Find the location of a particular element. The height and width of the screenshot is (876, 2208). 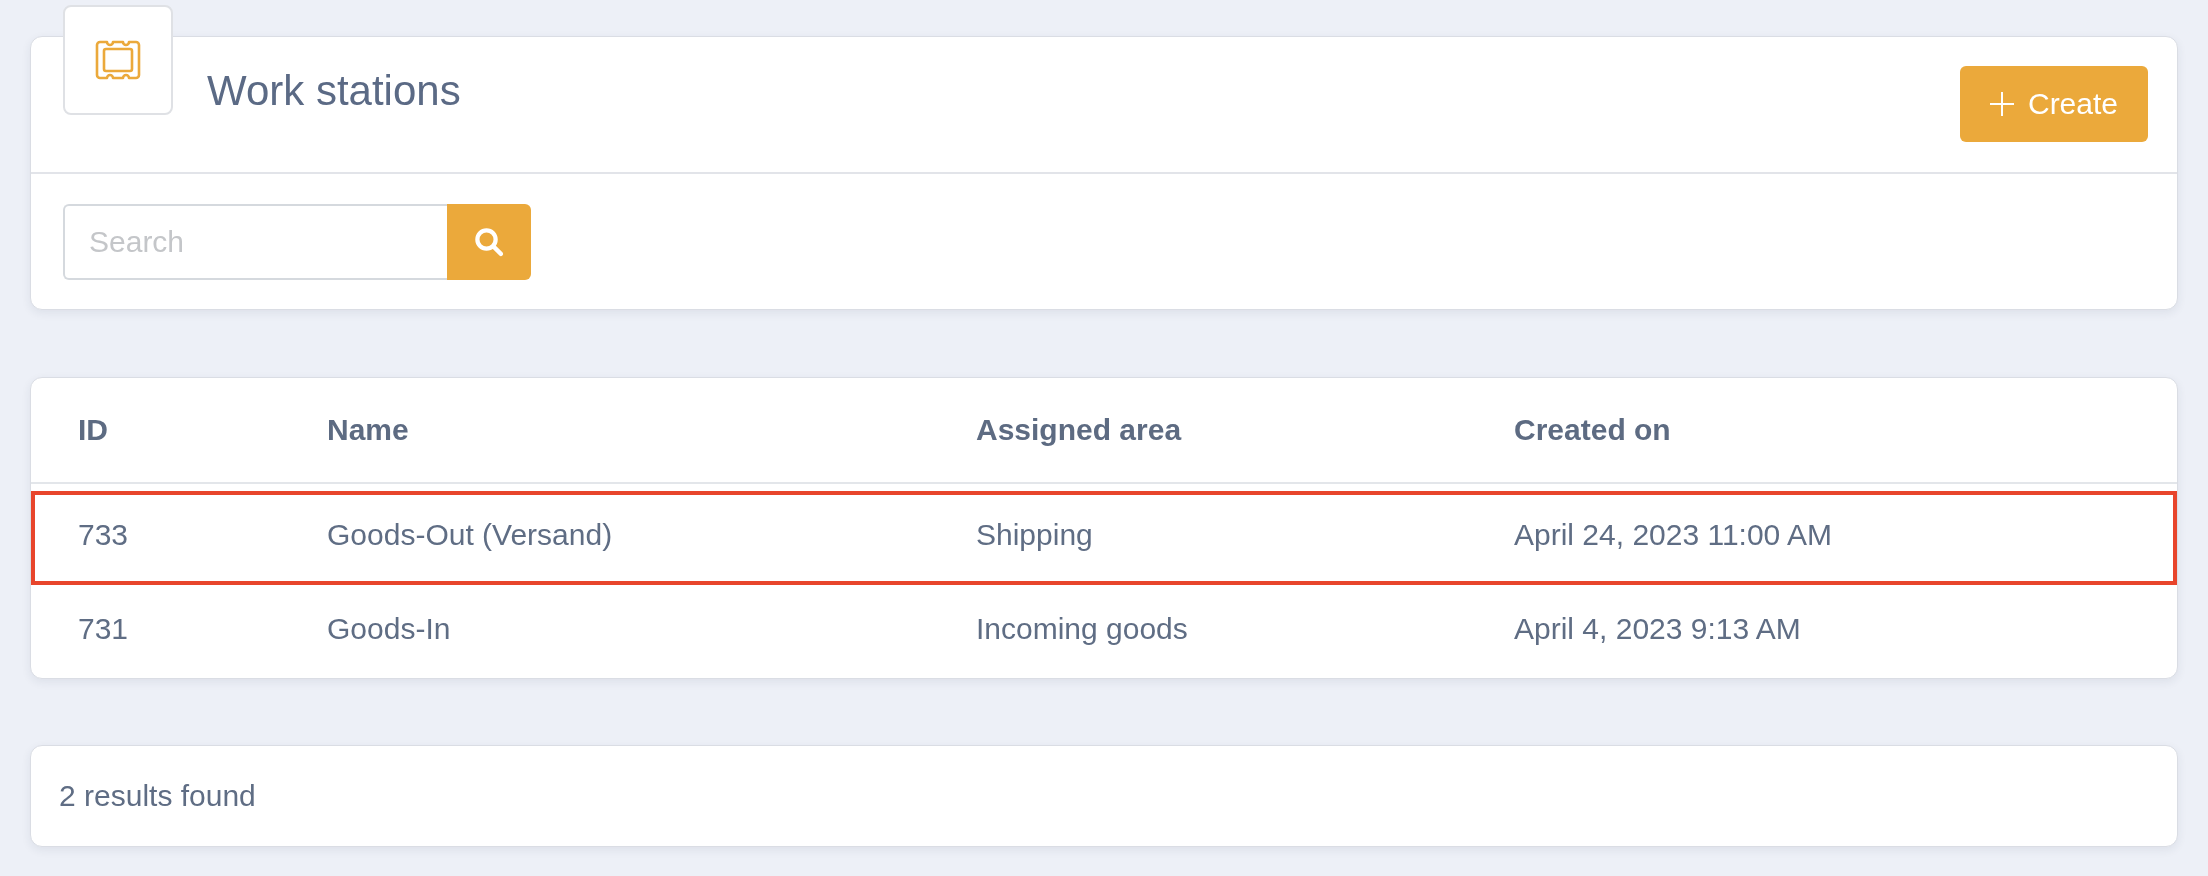

plus-icon is located at coordinates (2001, 104).